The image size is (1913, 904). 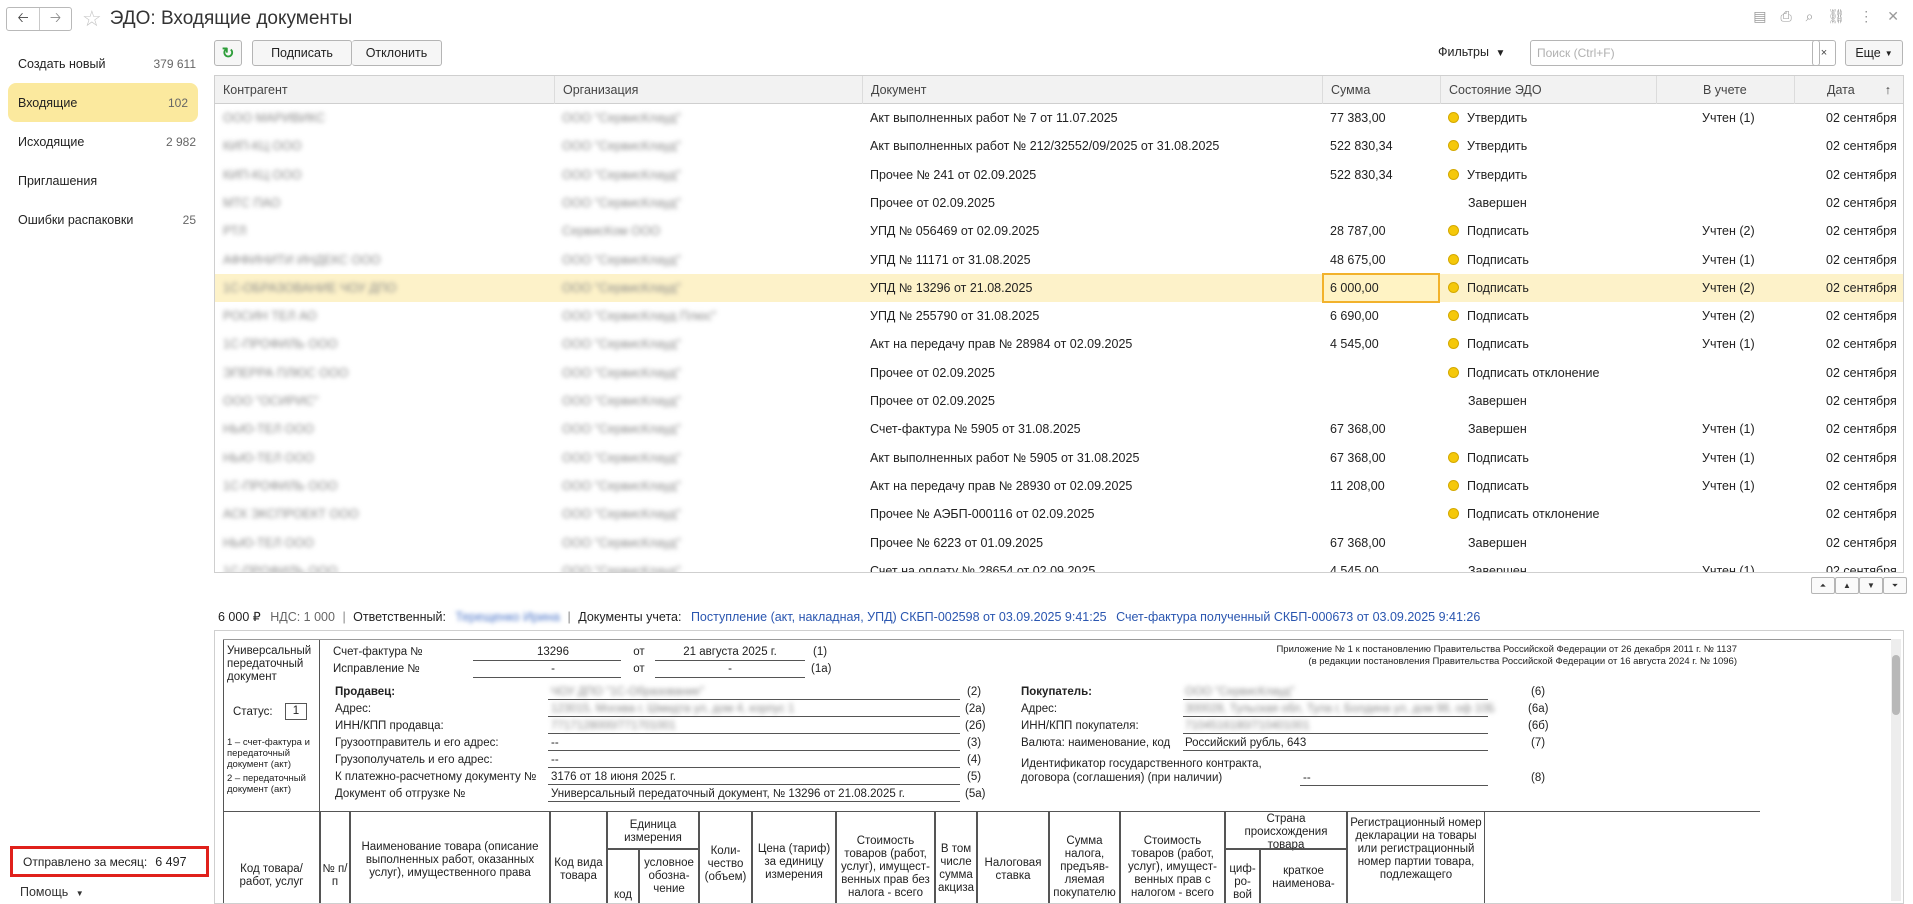 I want to click on back-arrow-icon: 🡠, so click(x=23, y=19).